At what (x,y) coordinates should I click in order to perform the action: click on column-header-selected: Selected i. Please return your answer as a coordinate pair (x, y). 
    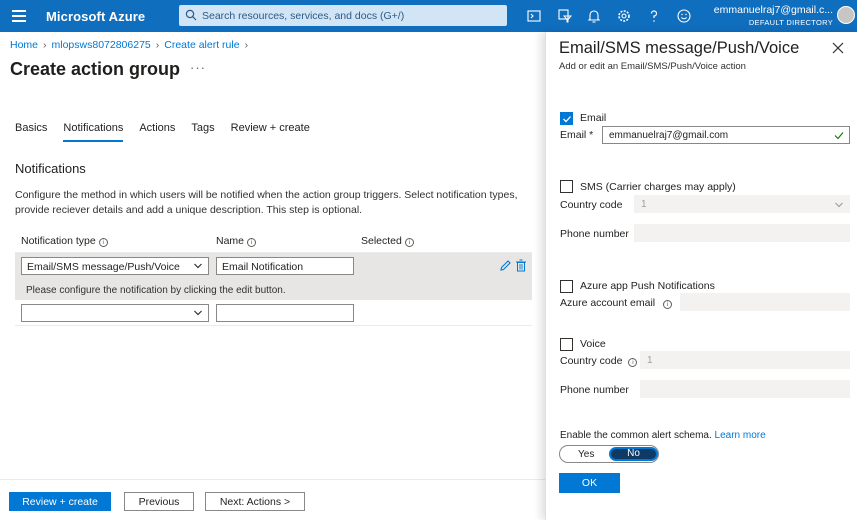
    Looking at the image, I should click on (387, 241).